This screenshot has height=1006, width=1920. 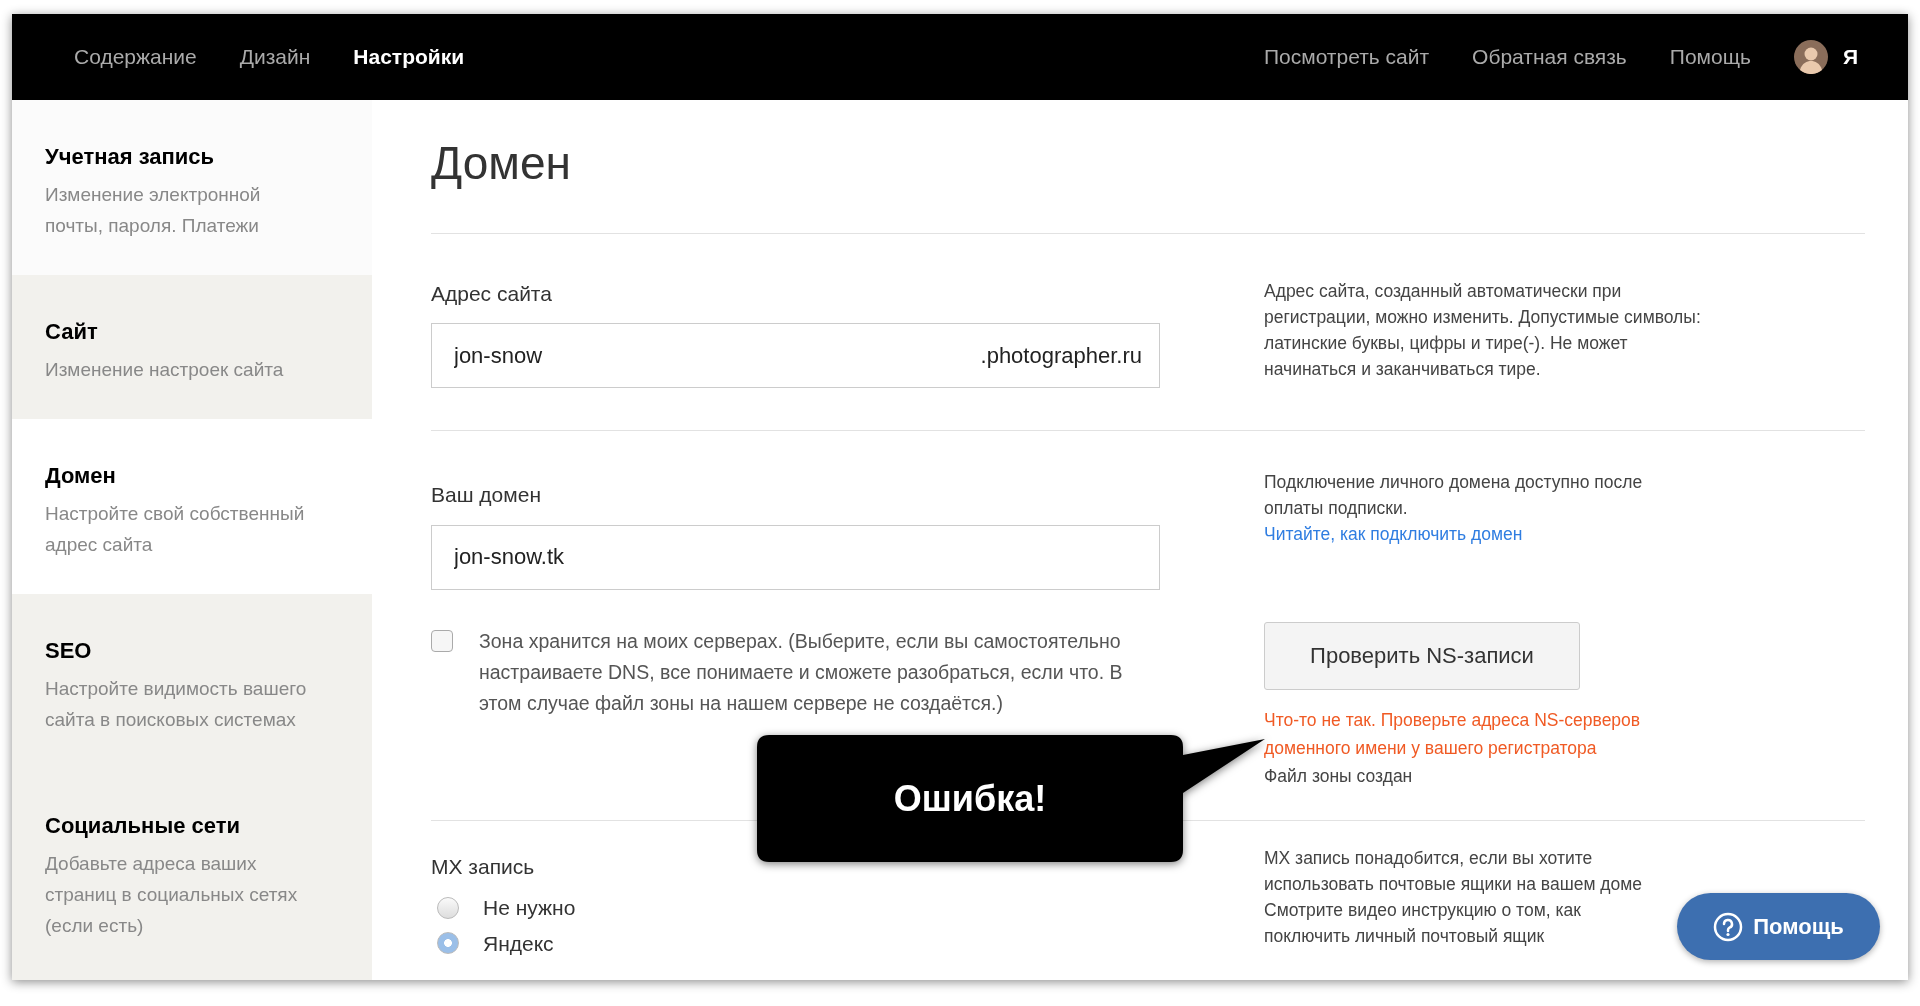 I want to click on nav-link: Обратная связь, so click(x=1549, y=57).